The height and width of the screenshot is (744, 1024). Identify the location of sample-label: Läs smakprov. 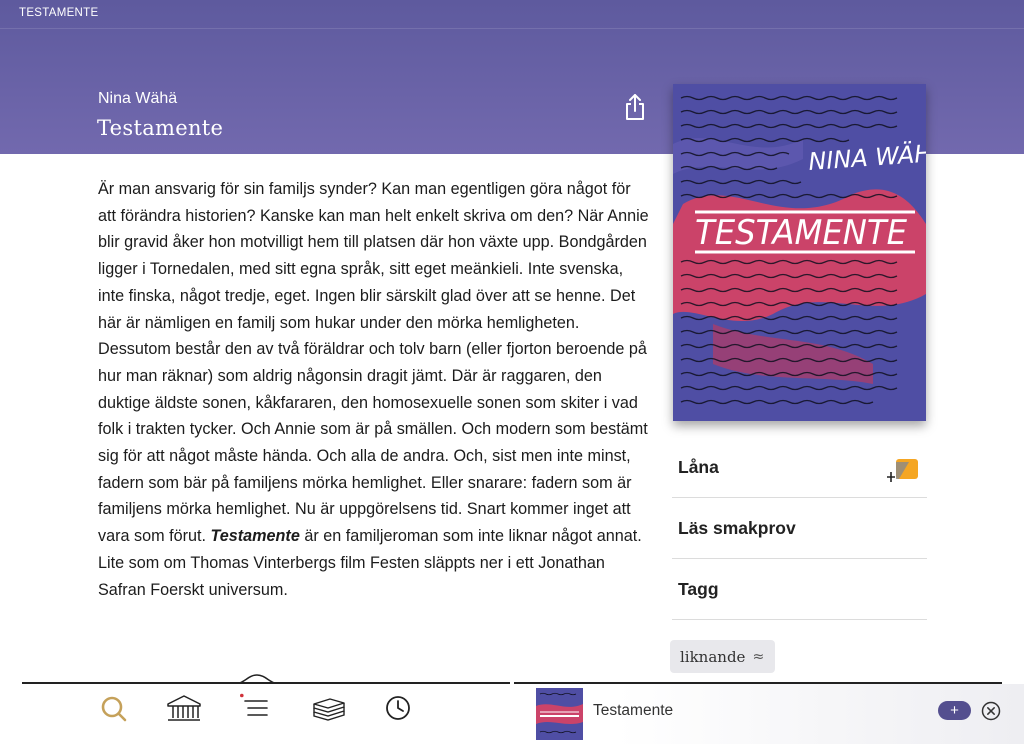
(737, 527).